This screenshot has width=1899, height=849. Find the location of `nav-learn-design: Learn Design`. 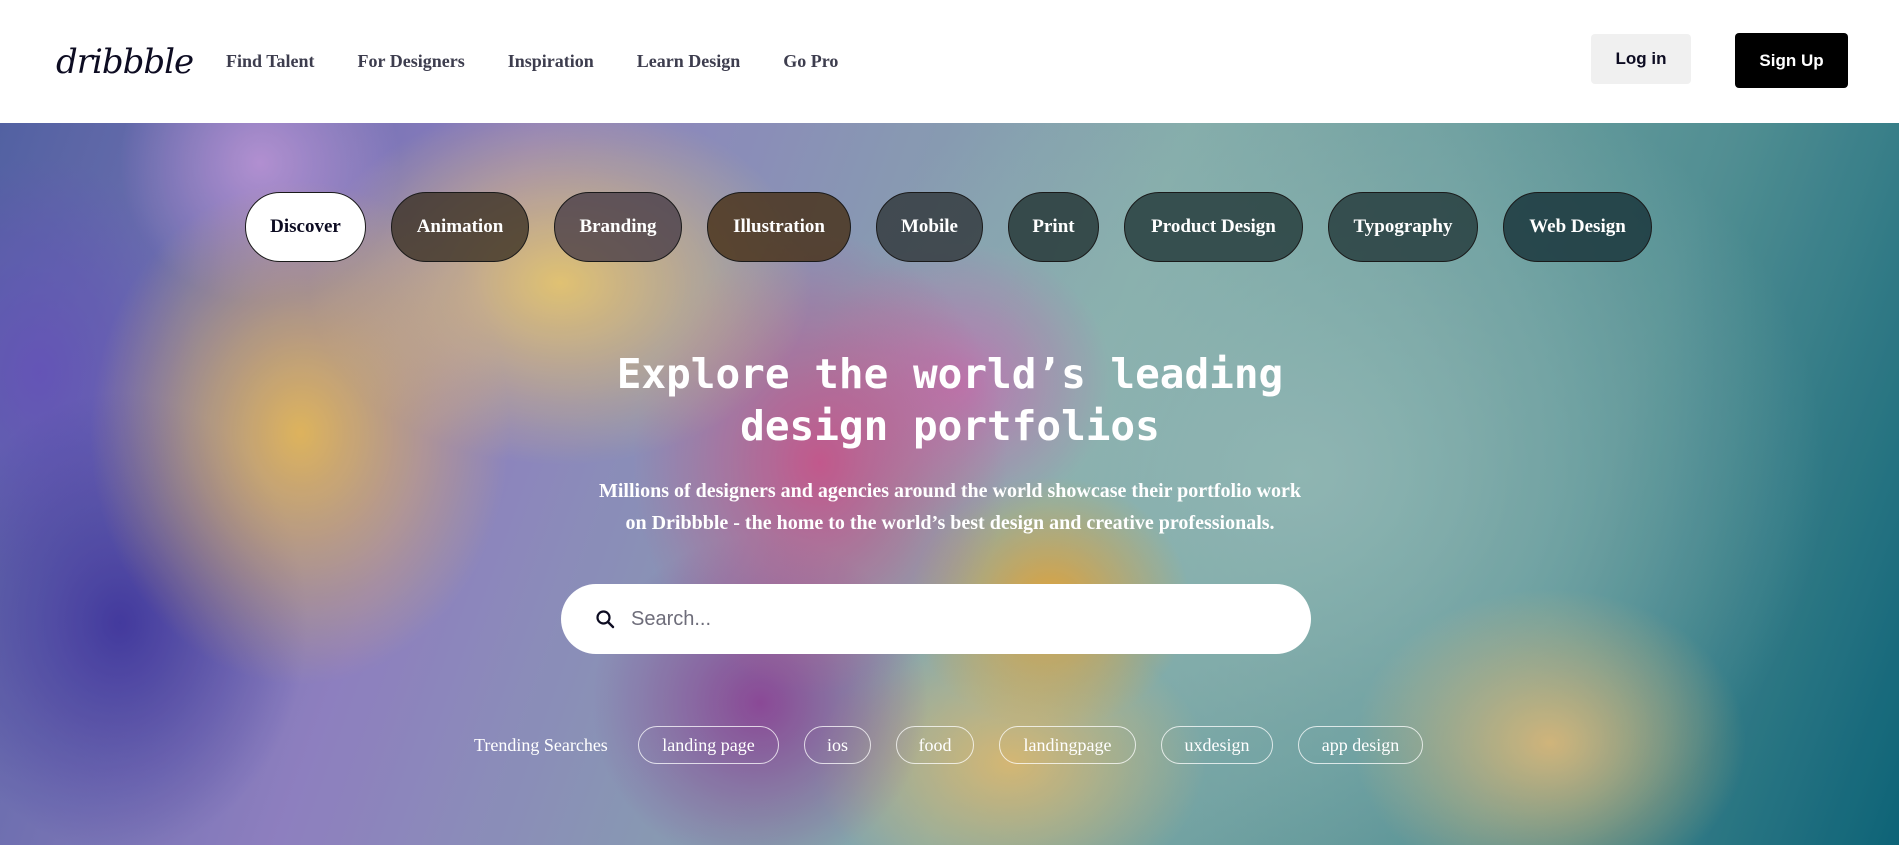

nav-learn-design: Learn Design is located at coordinates (689, 61).